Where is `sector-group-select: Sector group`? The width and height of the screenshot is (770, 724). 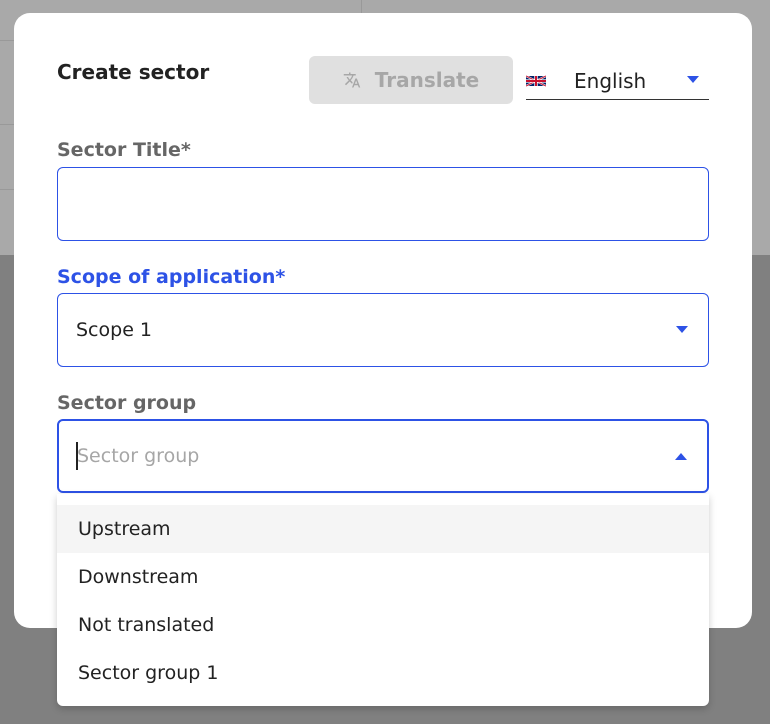 sector-group-select: Sector group is located at coordinates (383, 456).